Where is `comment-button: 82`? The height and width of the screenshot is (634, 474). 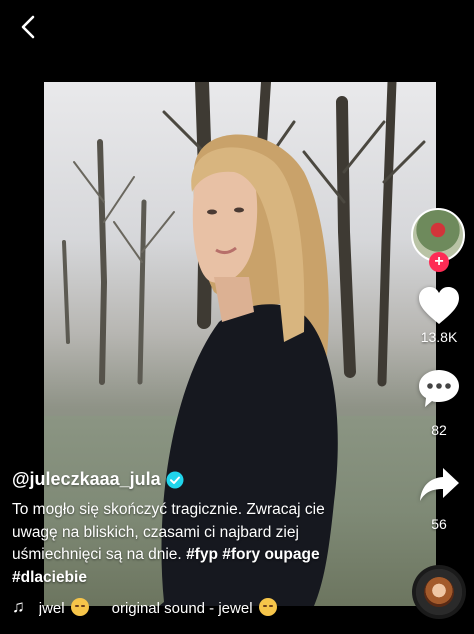 comment-button: 82 is located at coordinates (439, 403).